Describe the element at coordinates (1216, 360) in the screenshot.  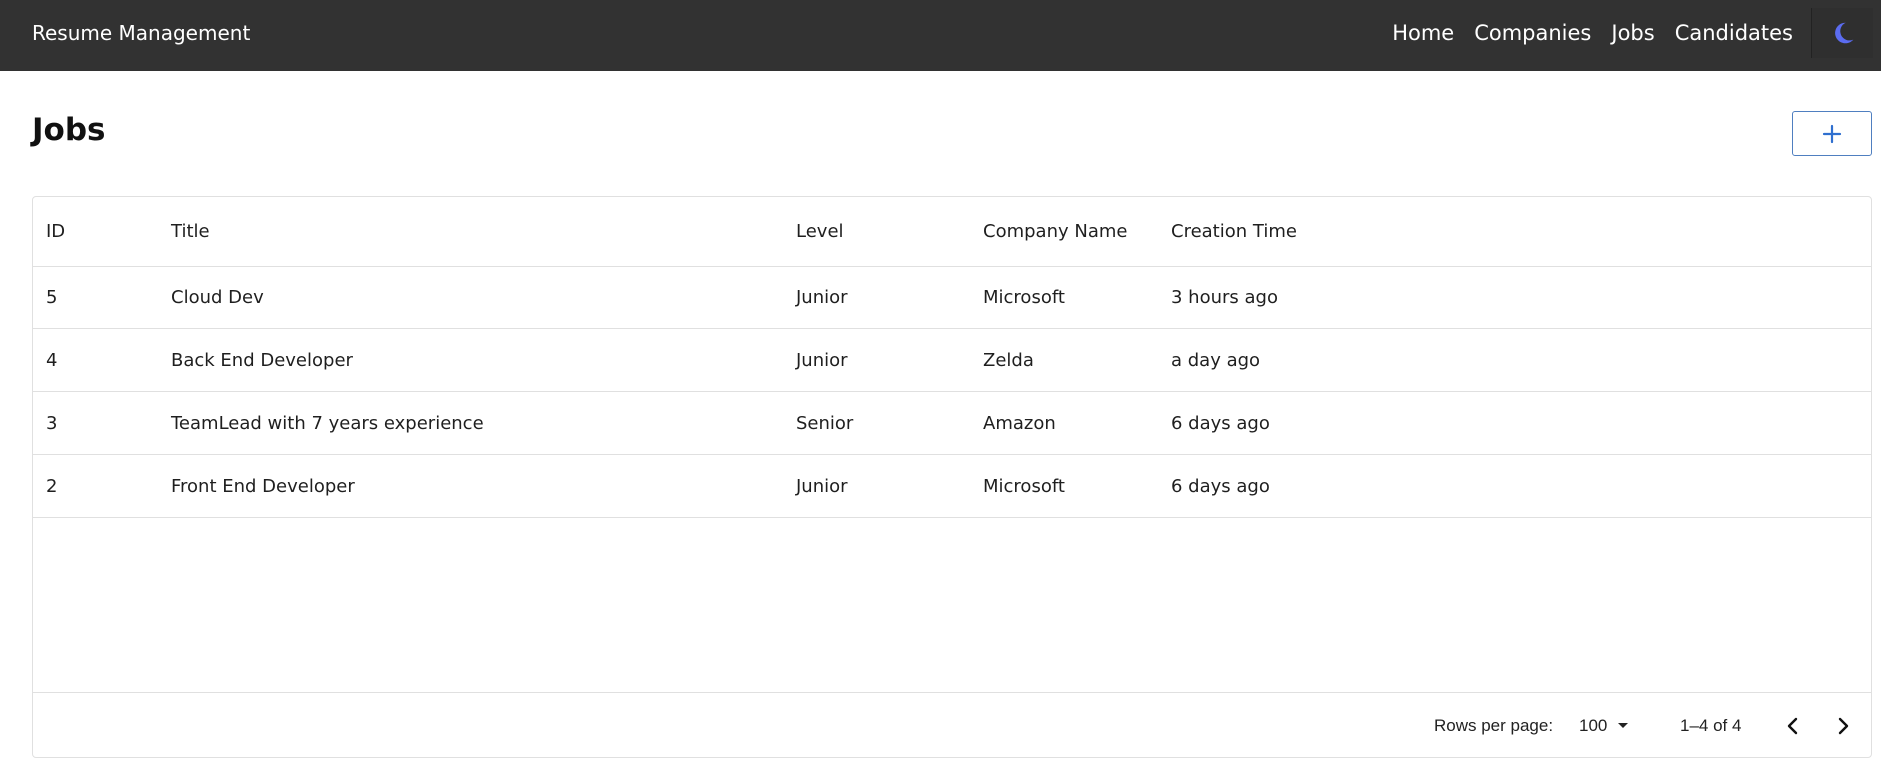
I see `cell-creation-time: a day ago` at that location.